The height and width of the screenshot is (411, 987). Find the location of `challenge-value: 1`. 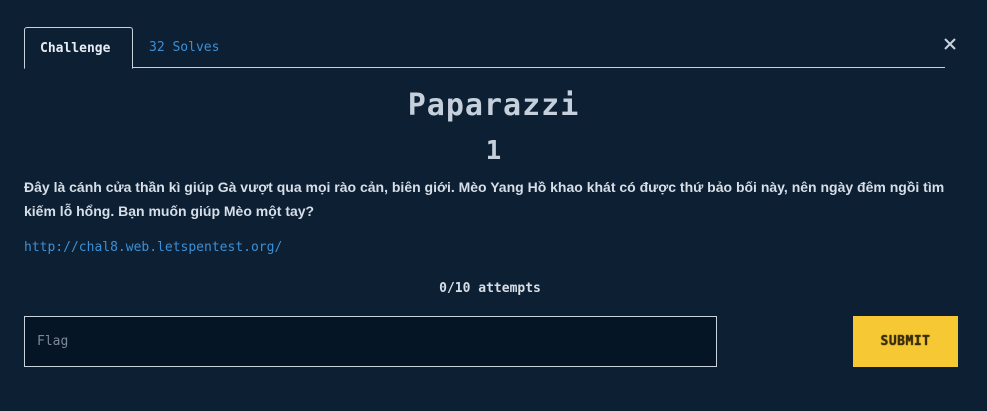

challenge-value: 1 is located at coordinates (493, 151).